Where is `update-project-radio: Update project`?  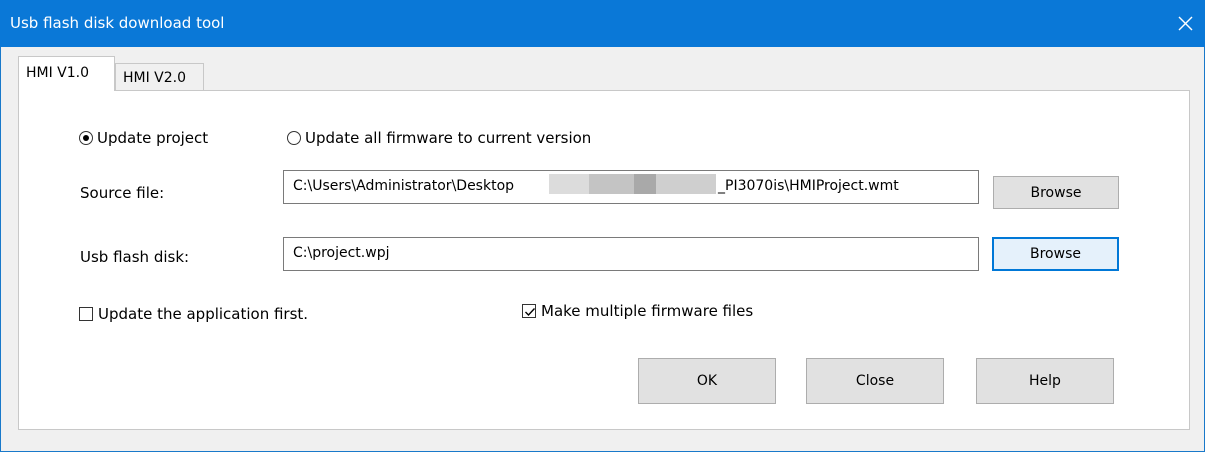 update-project-radio: Update project is located at coordinates (143, 138).